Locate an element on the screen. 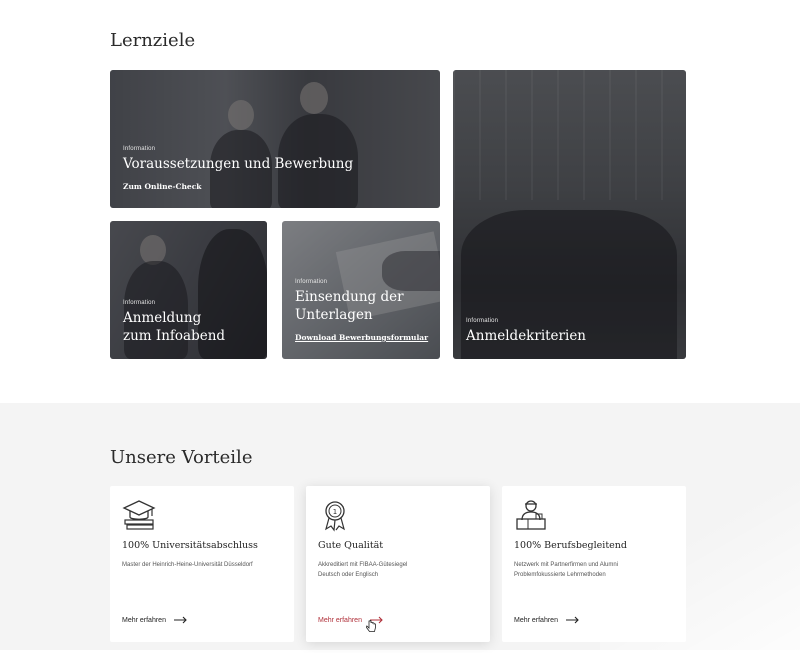 This screenshot has width=800, height=653. download-form-link: Download Bewerbungsformular is located at coordinates (361, 337).